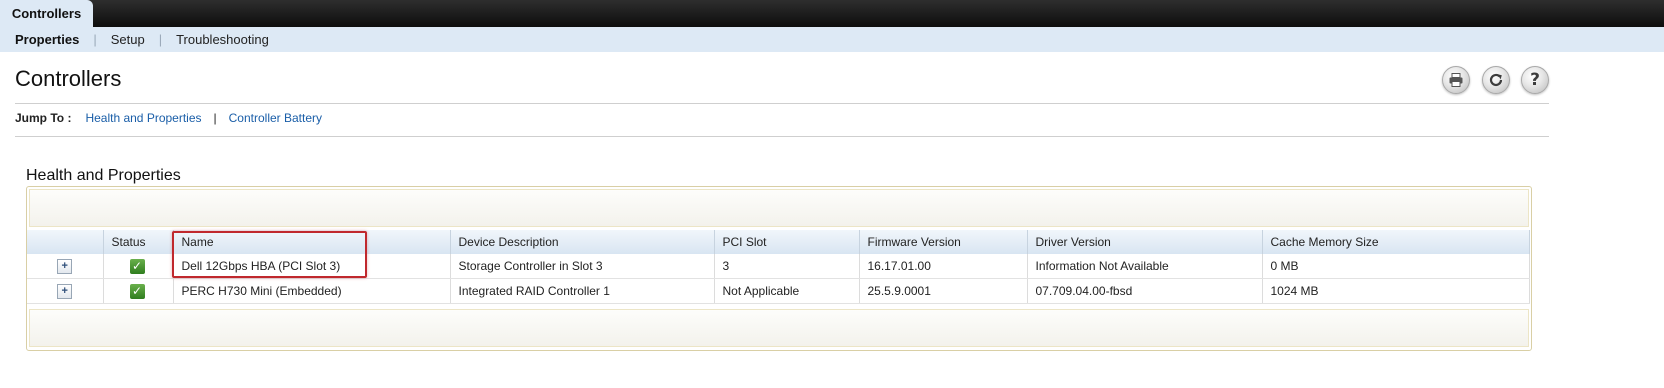  I want to click on refresh-icon, so click(1496, 80).